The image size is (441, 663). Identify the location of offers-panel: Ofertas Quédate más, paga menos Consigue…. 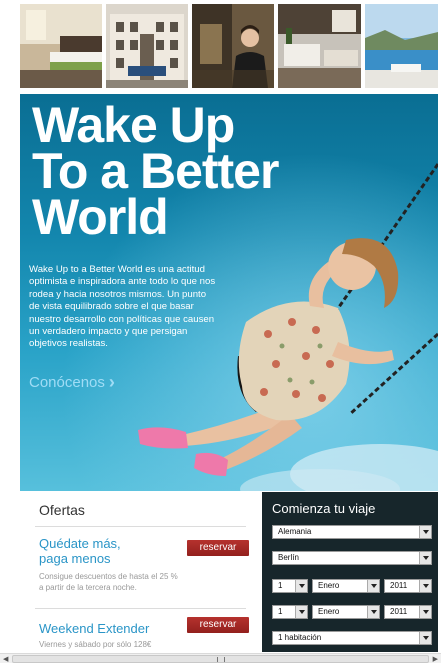
(143, 572).